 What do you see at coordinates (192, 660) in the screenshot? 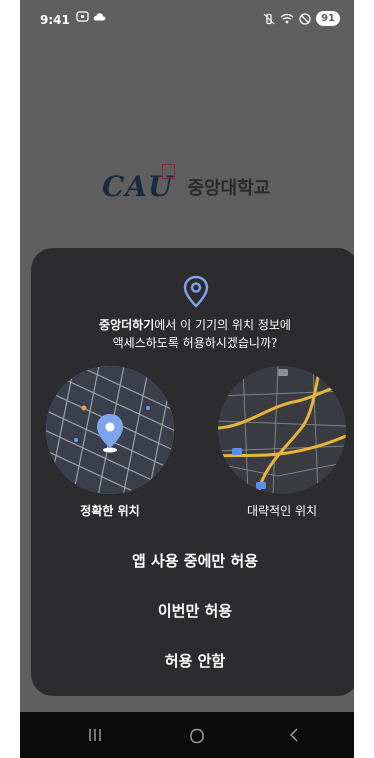
I see `deny-button: 허용 안함` at bounding box center [192, 660].